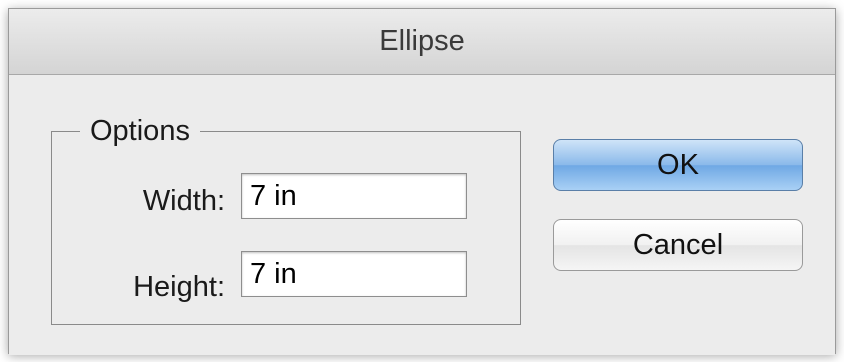 The width and height of the screenshot is (844, 362). Describe the element at coordinates (678, 245) in the screenshot. I see `cancel-button: Cancel` at that location.